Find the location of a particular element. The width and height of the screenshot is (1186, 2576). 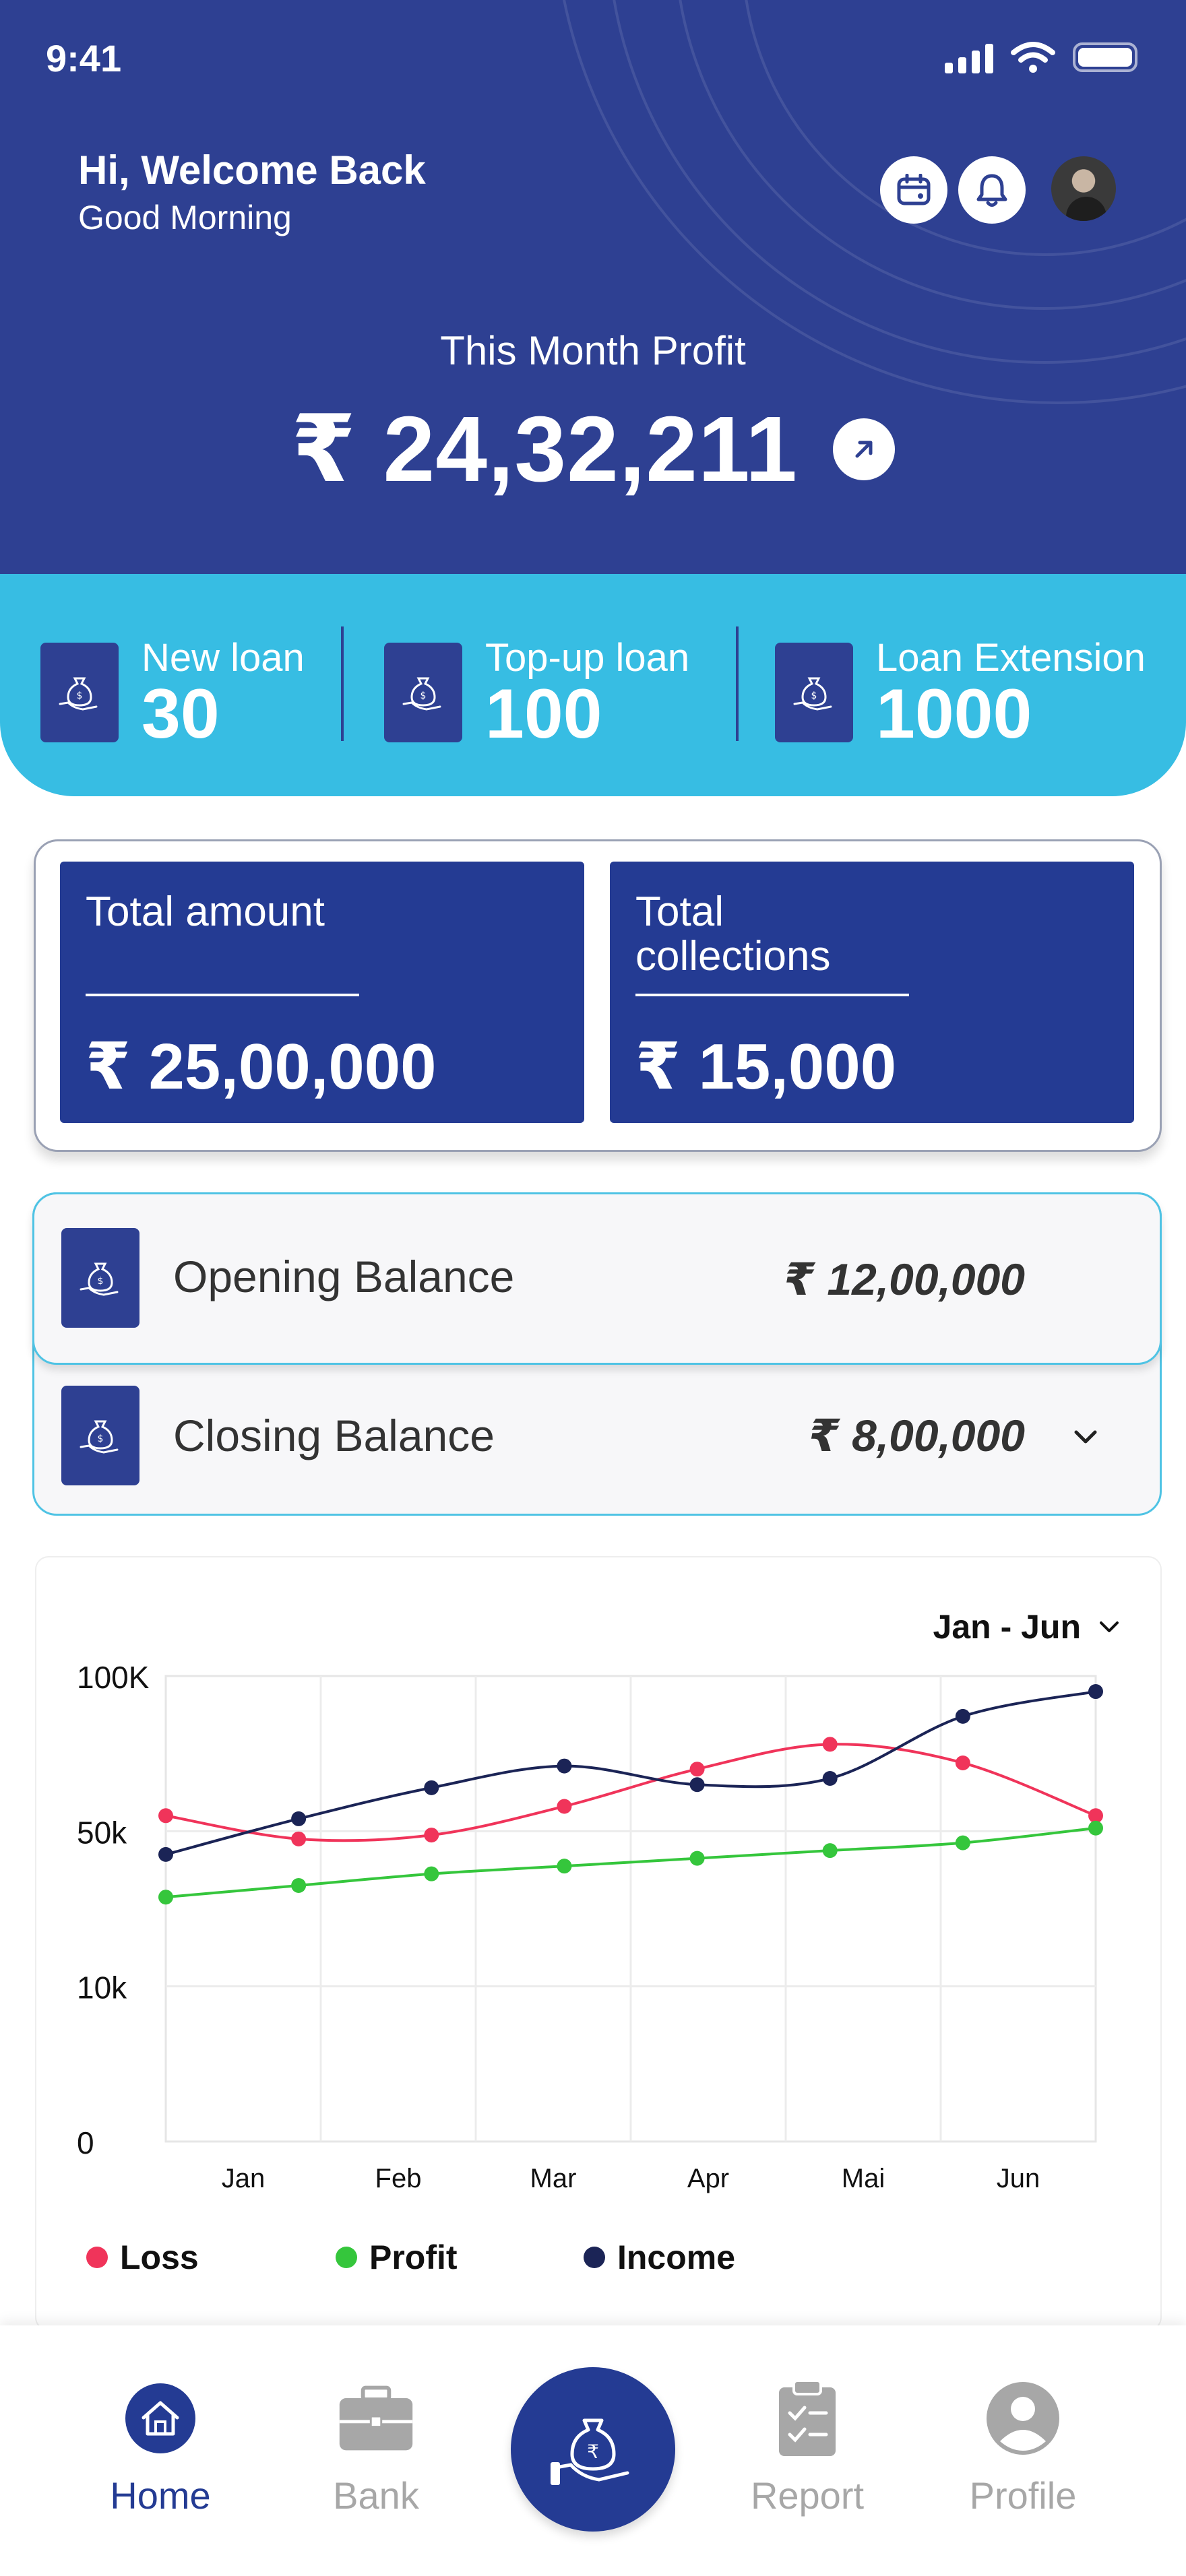

avatar is located at coordinates (1084, 189).